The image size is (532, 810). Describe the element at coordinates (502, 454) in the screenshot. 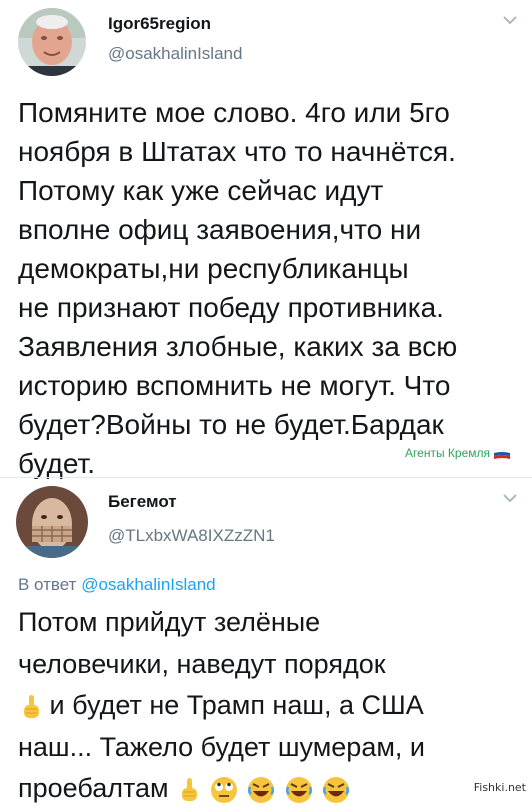

I see `russian-flag-icon` at that location.